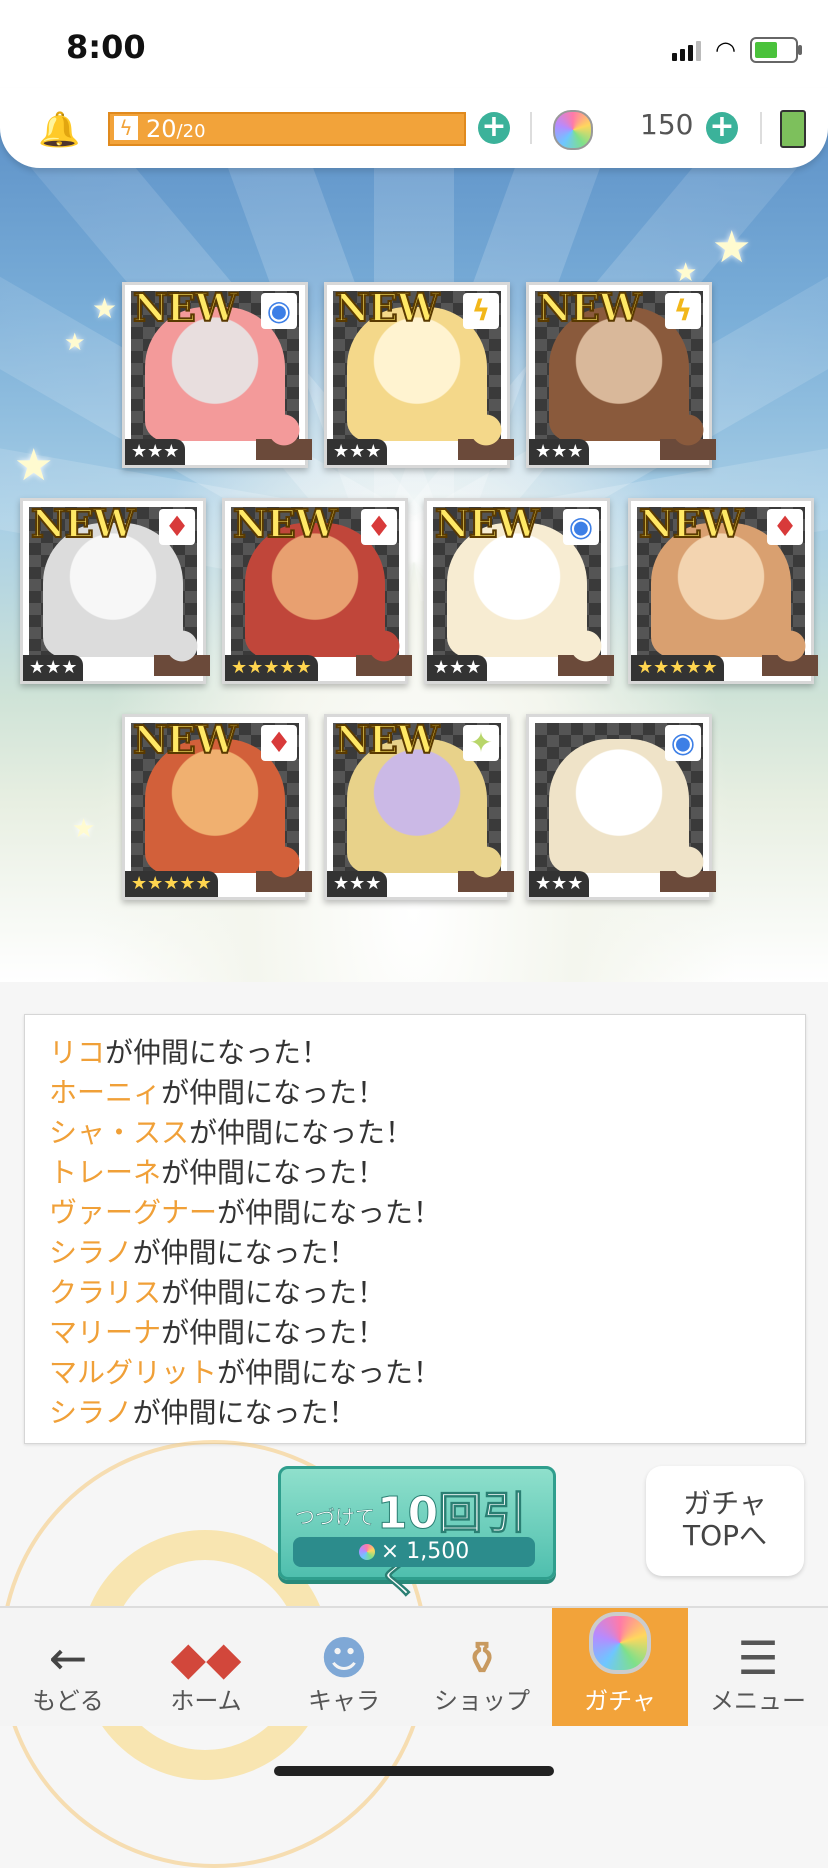 The image size is (828, 1868). What do you see at coordinates (126, 128) in the screenshot?
I see `stamina-bolt-icon: ϟ` at bounding box center [126, 128].